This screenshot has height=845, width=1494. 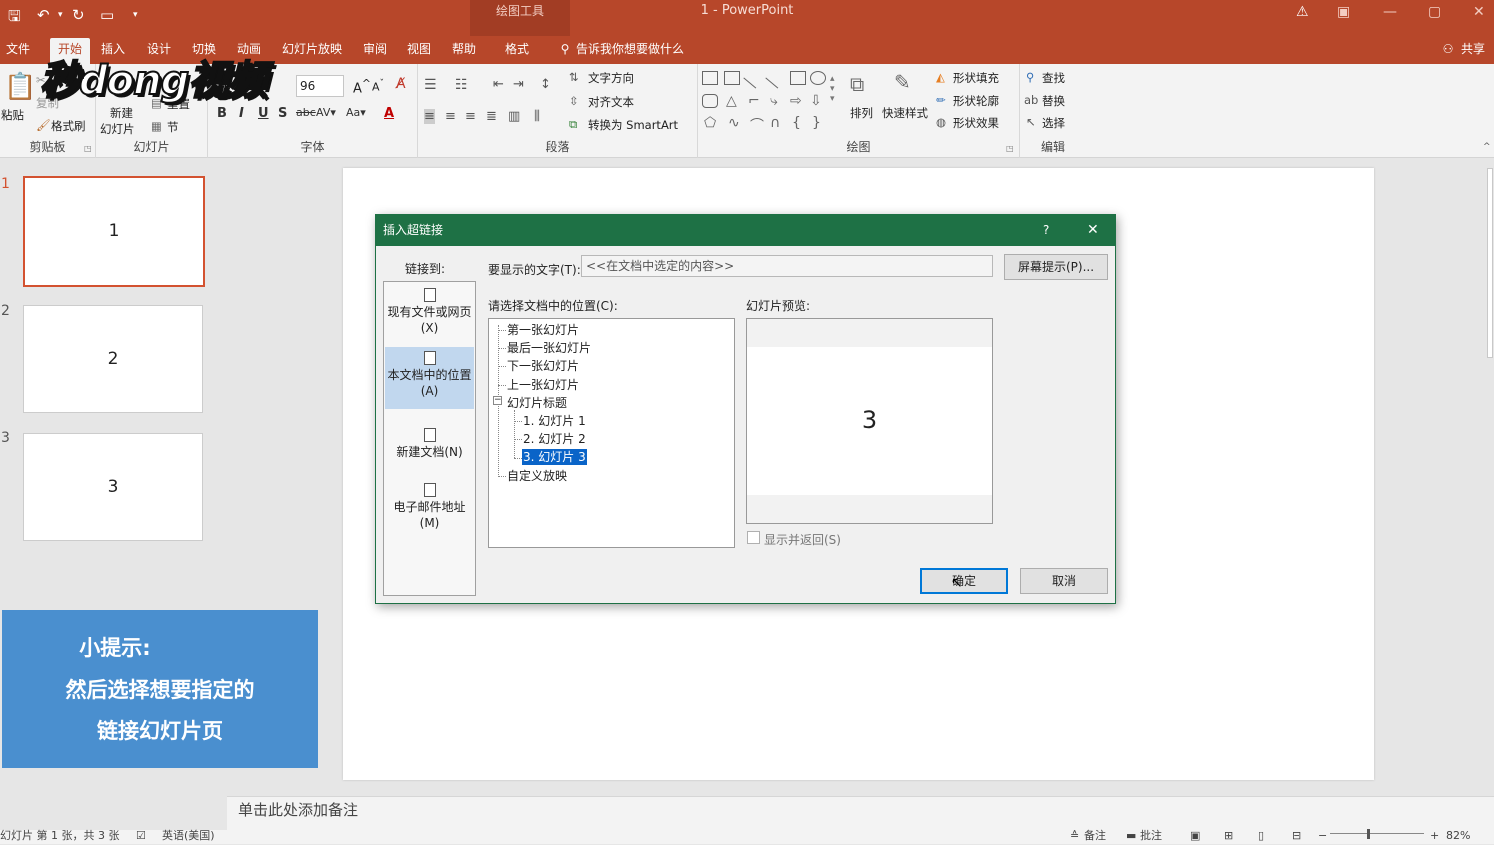 I want to click on arrange-button: 排列, so click(x=861, y=113).